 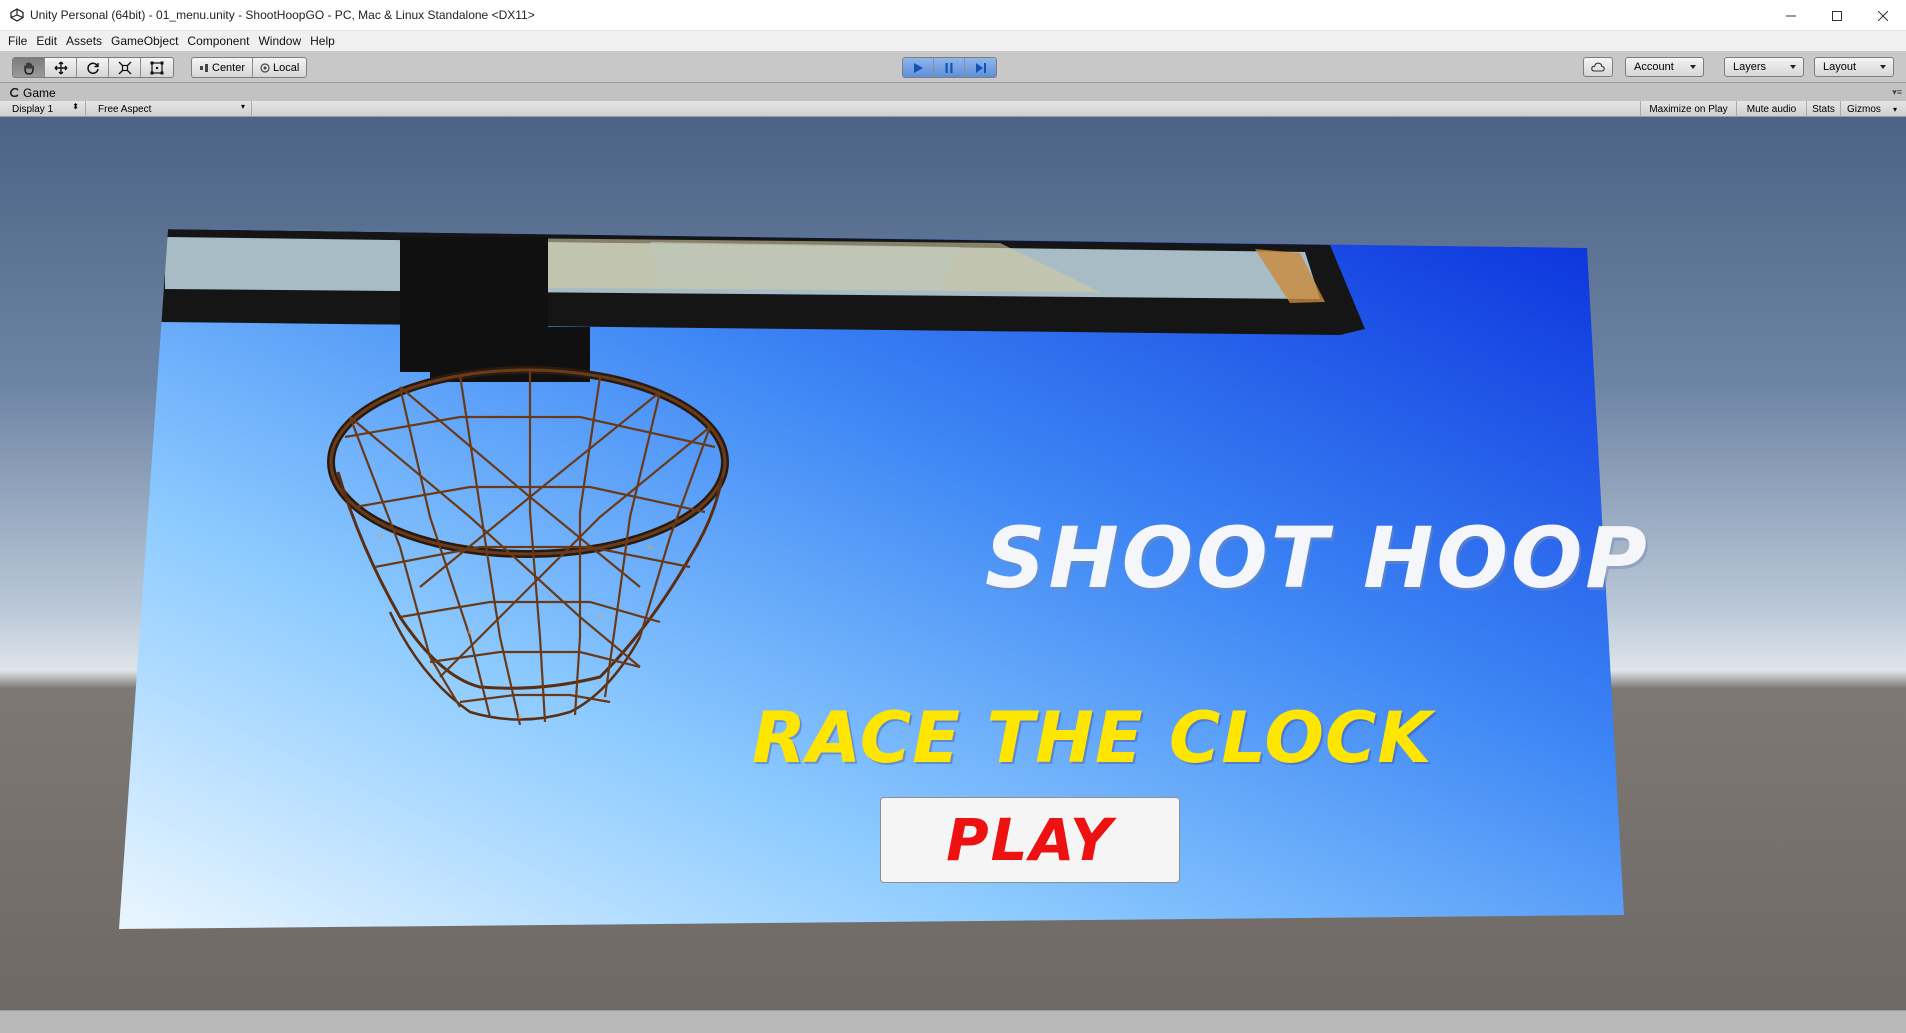 I want to click on play-controls, so click(x=949, y=67).